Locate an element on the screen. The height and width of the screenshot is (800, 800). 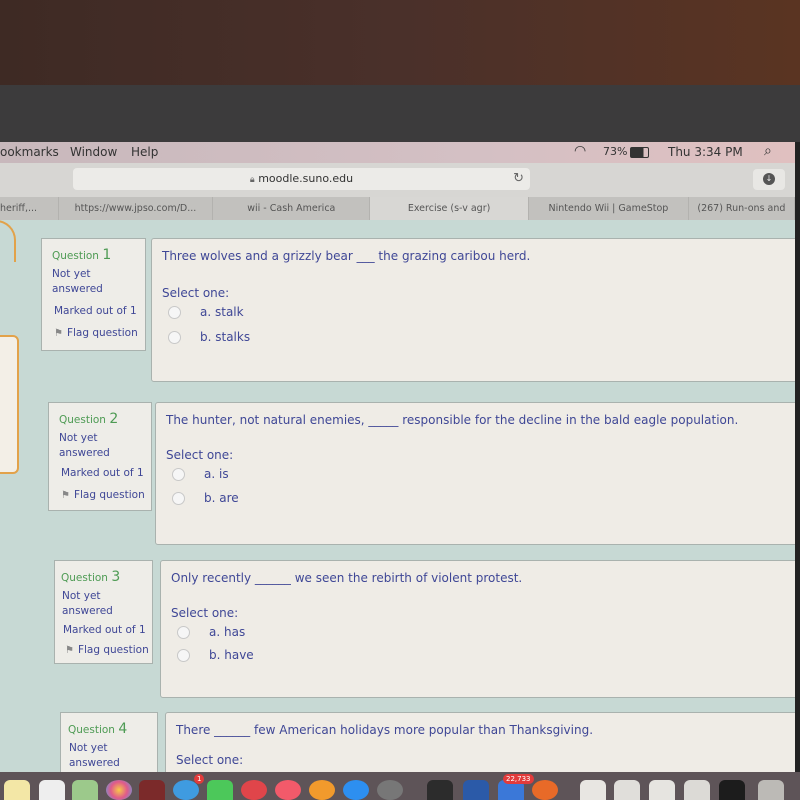
battery-percent: 73% is located at coordinates (615, 151).